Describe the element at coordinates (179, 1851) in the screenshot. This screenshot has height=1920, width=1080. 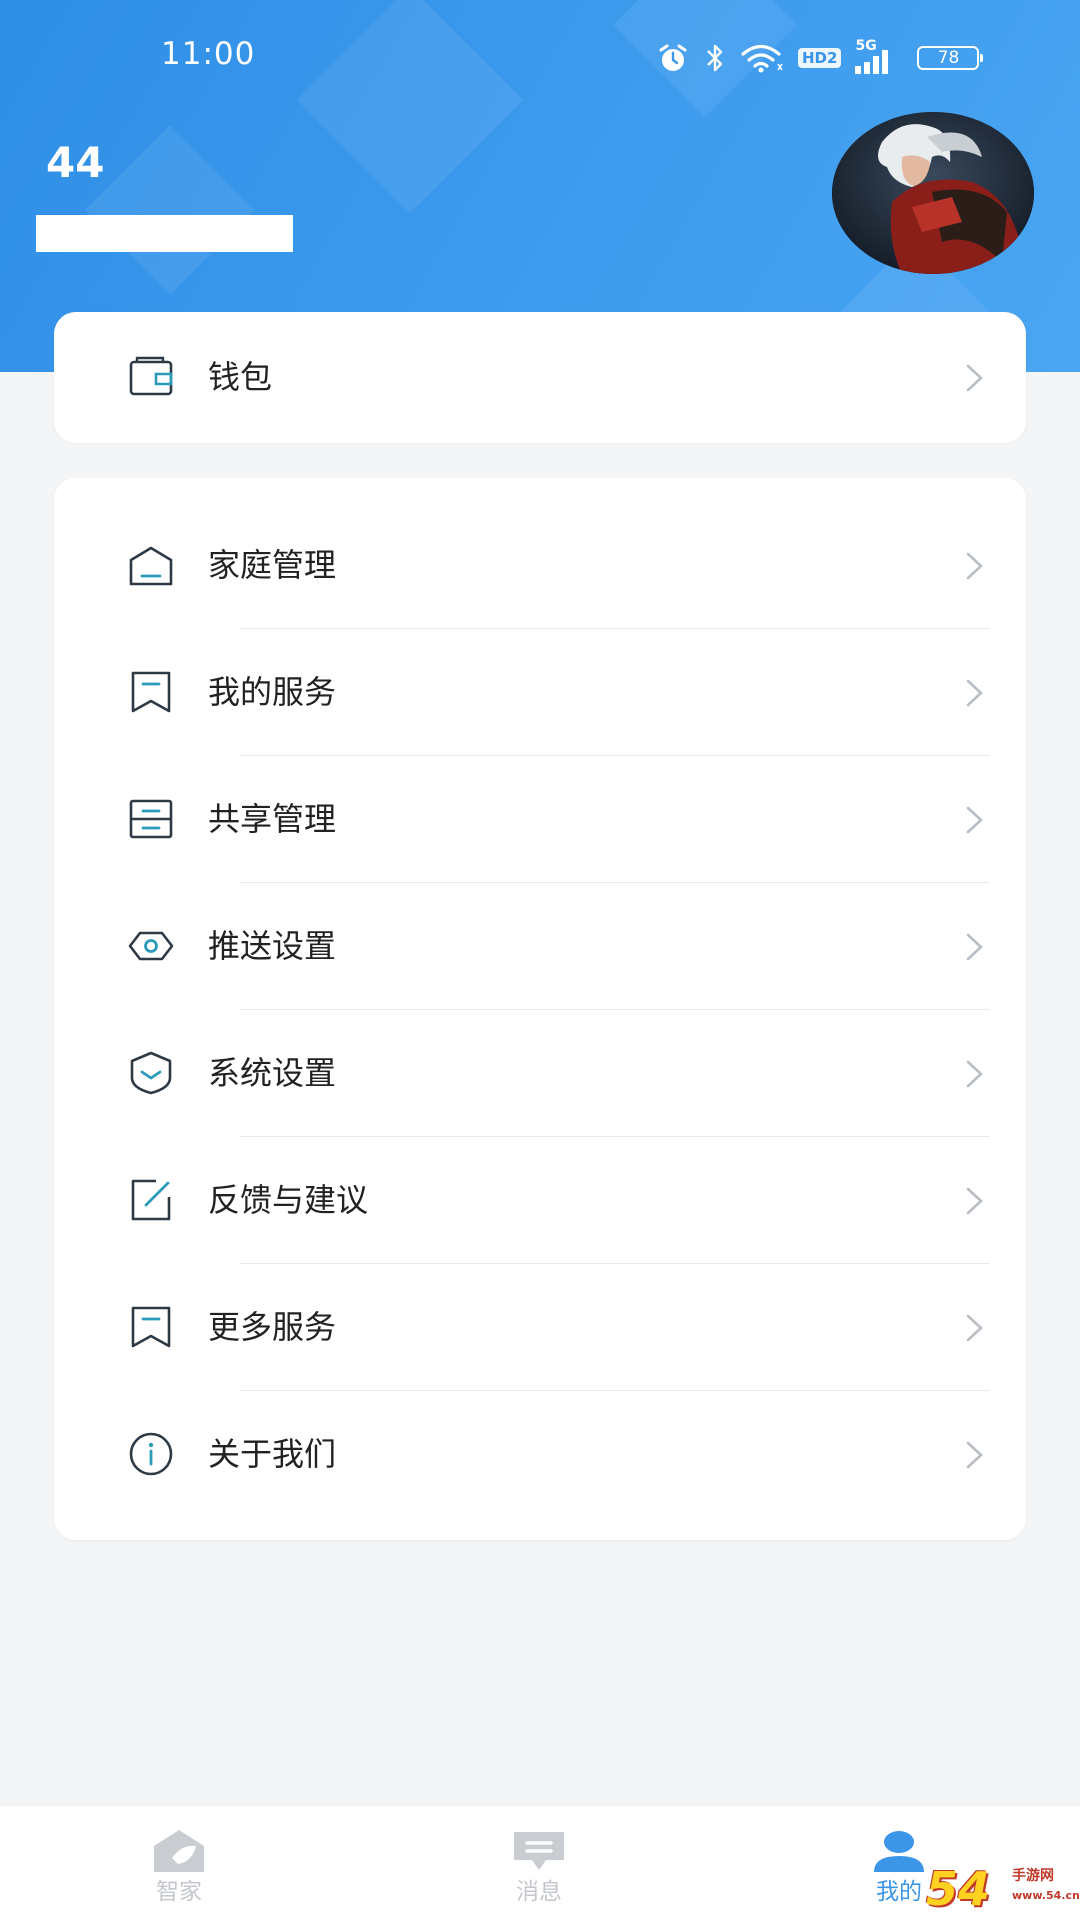
I see `house-leaf-icon` at that location.